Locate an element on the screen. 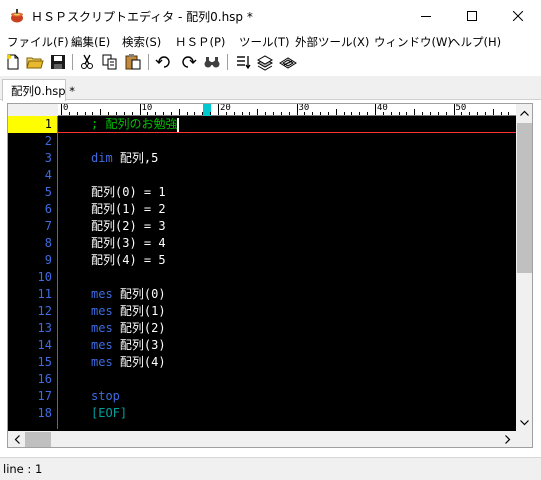  code-token: 配列(0) = 1 is located at coordinates (128, 192).